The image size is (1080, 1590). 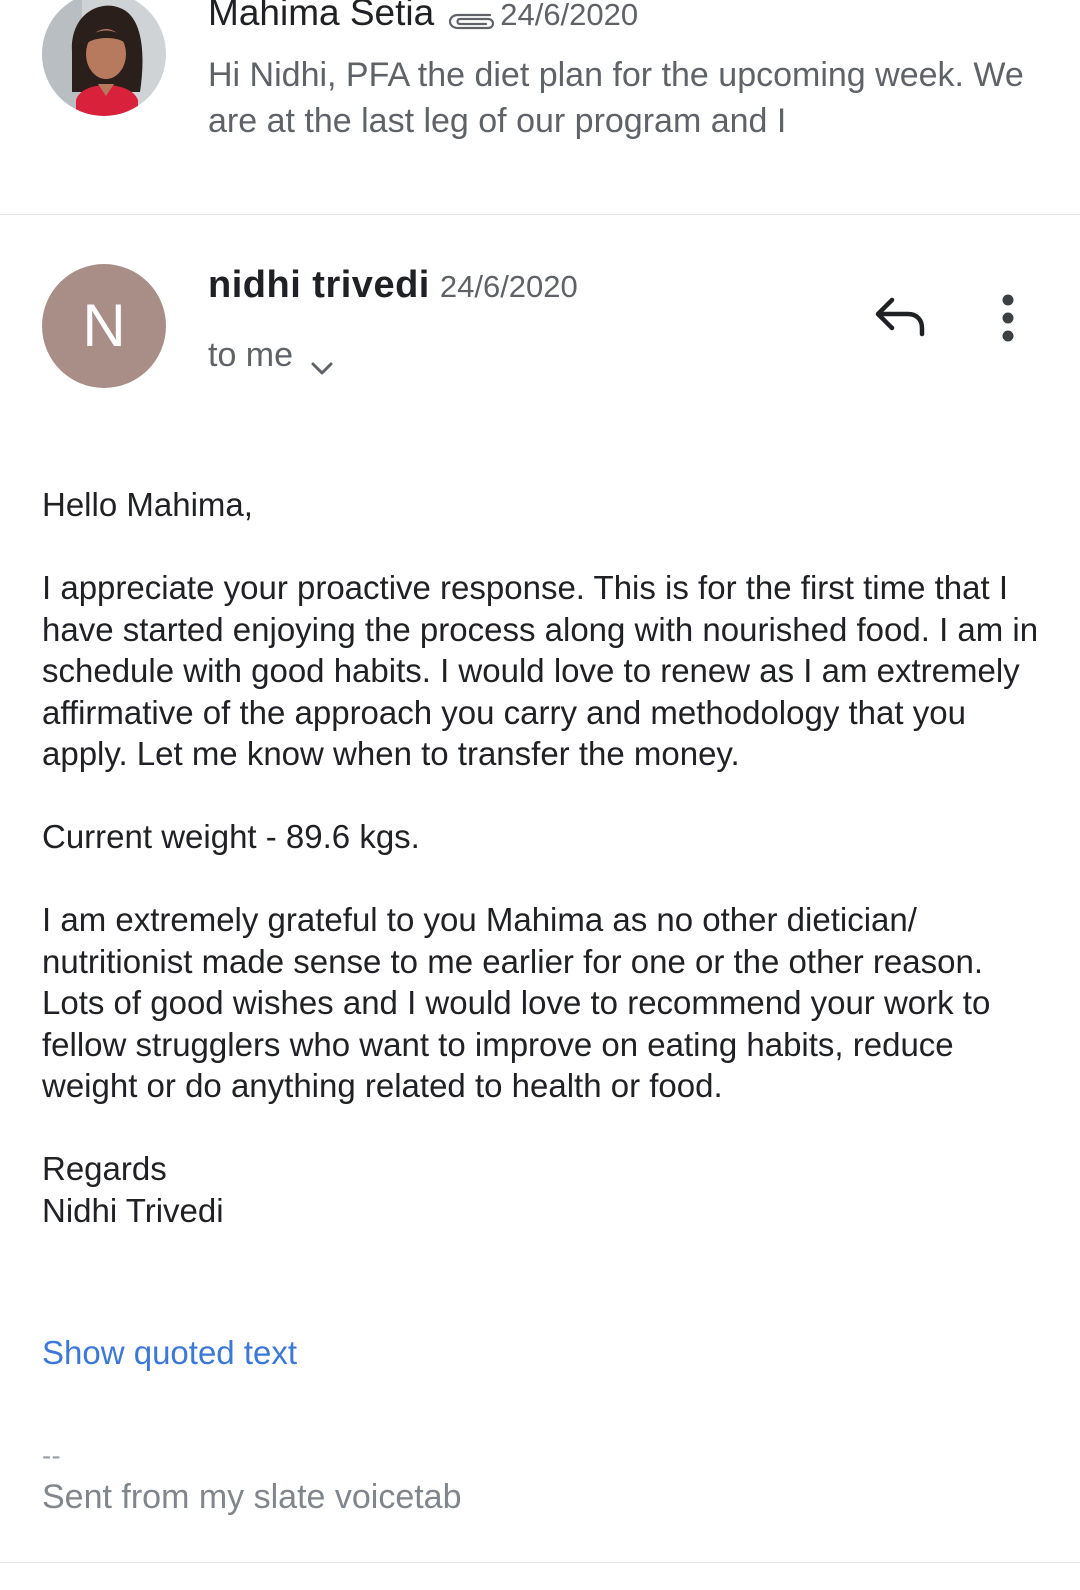 What do you see at coordinates (322, 361) in the screenshot?
I see `chevron-down-icon` at bounding box center [322, 361].